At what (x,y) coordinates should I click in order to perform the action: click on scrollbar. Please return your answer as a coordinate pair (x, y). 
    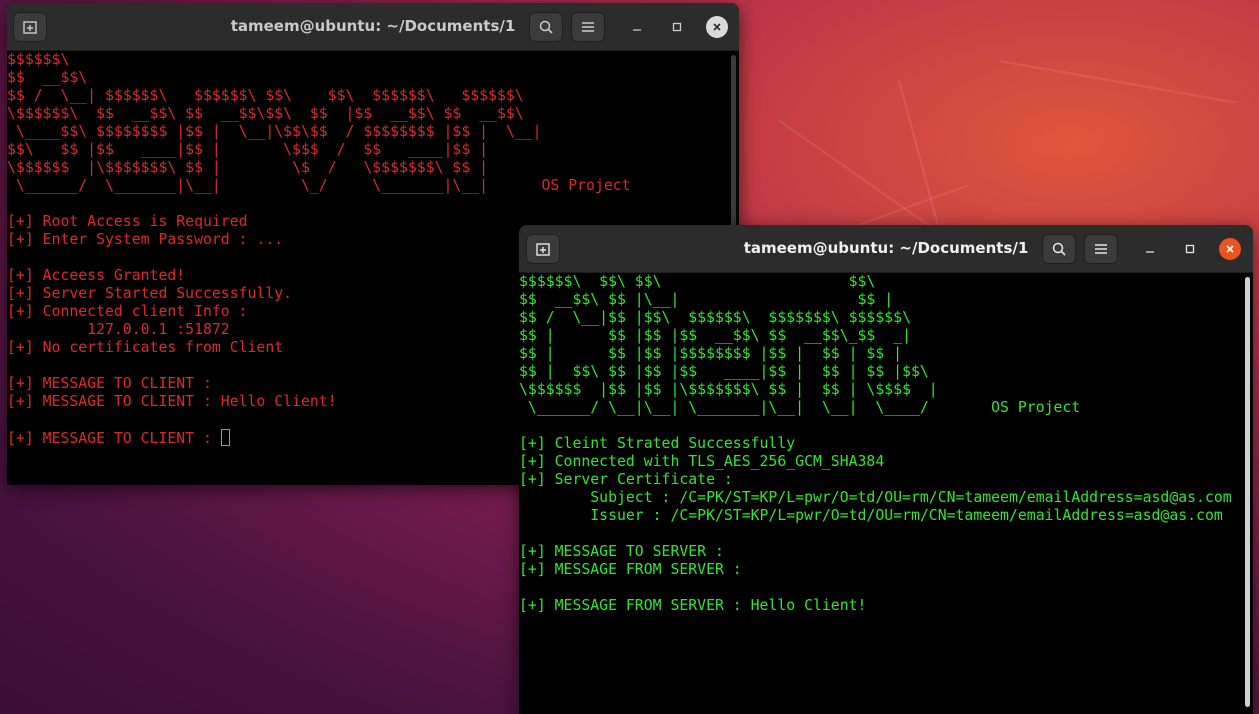
    Looking at the image, I should click on (1247, 492).